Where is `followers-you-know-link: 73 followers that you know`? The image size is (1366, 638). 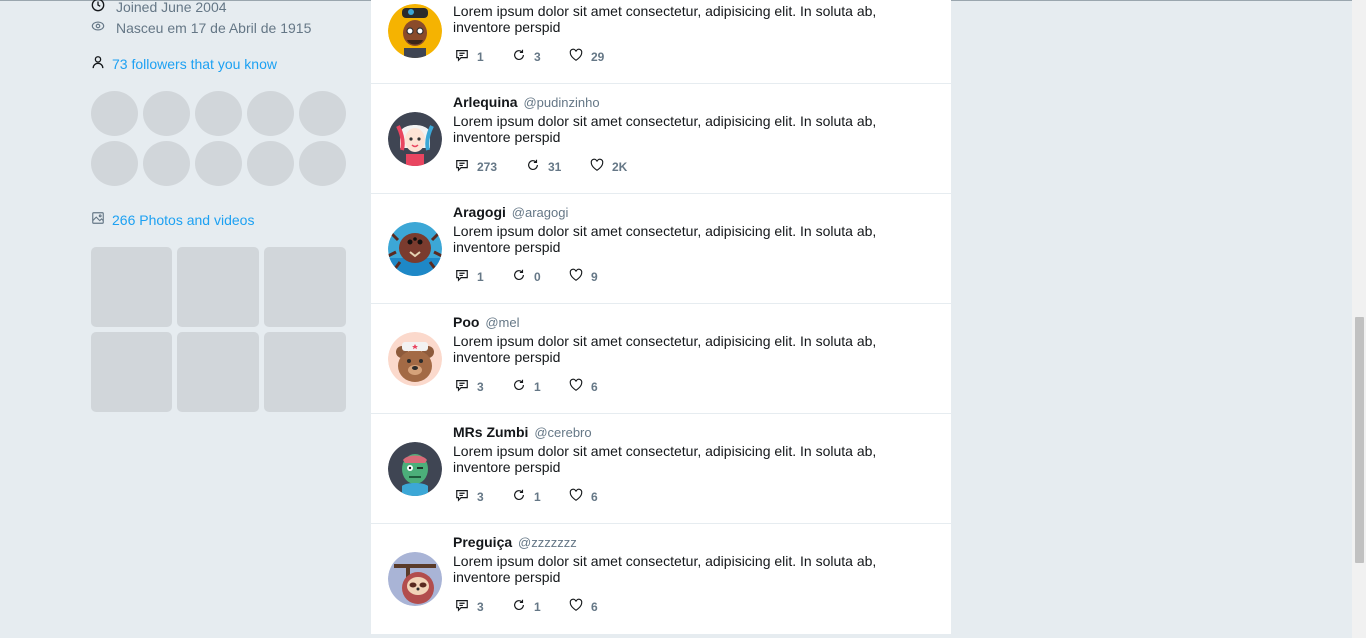
followers-you-know-link: 73 followers that you know is located at coordinates (184, 63).